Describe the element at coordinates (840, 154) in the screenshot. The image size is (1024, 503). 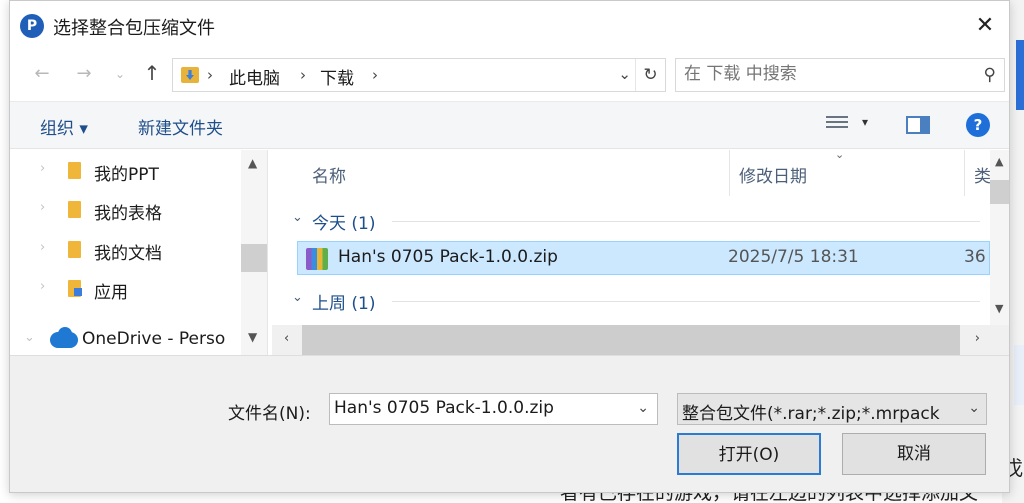
I see `sort-chevron-icon: ⌄` at that location.